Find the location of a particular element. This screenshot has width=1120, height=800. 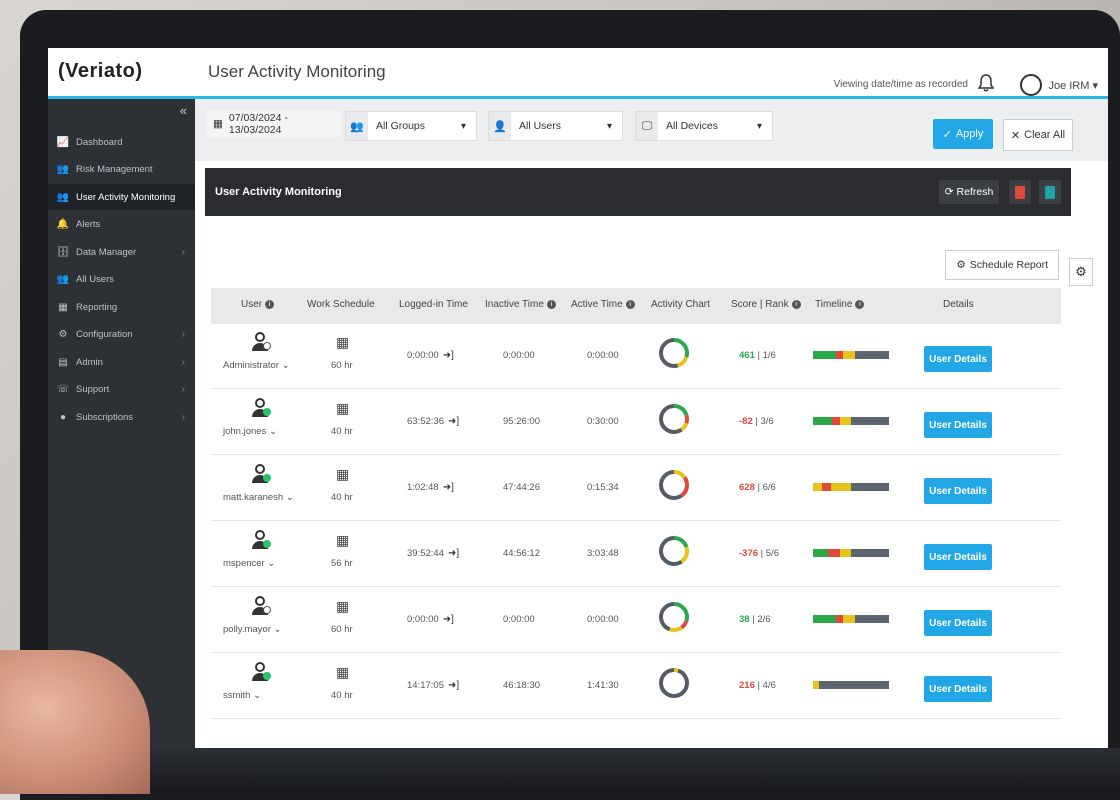

sidebar-item-alerts: 🔔 Alerts is located at coordinates (121, 225).